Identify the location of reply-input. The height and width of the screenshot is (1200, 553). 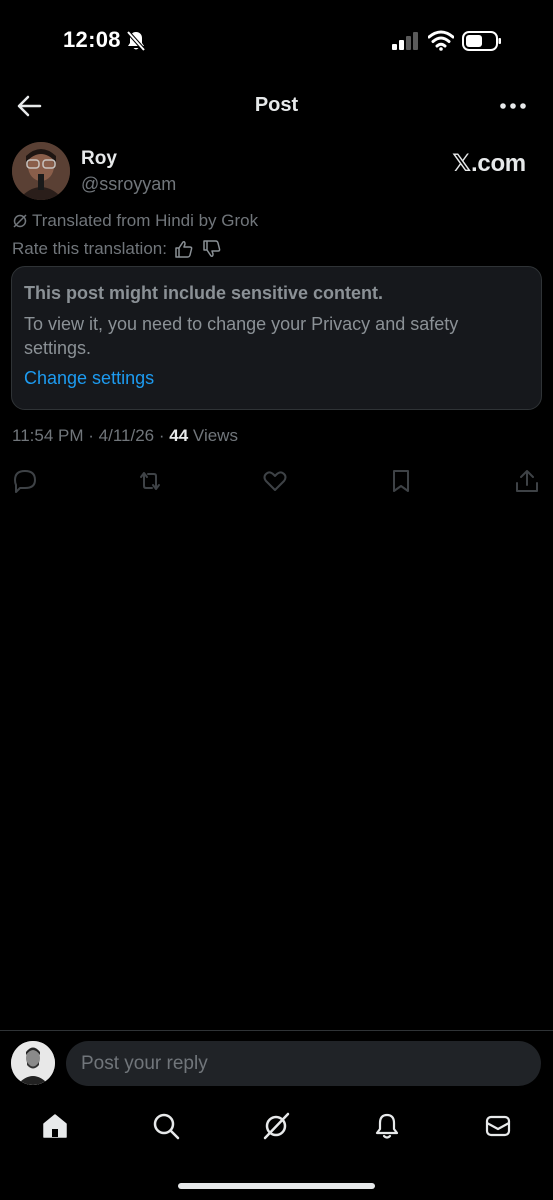
(303, 1063).